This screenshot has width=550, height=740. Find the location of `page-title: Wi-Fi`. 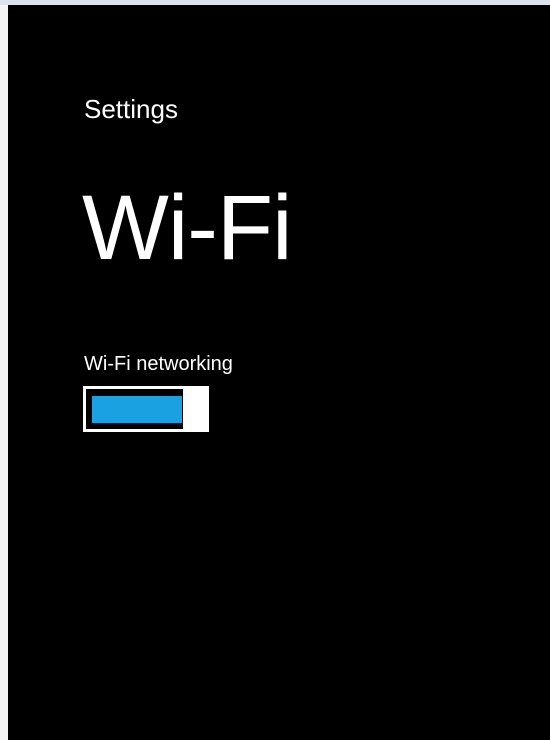

page-title: Wi-Fi is located at coordinates (187, 228).